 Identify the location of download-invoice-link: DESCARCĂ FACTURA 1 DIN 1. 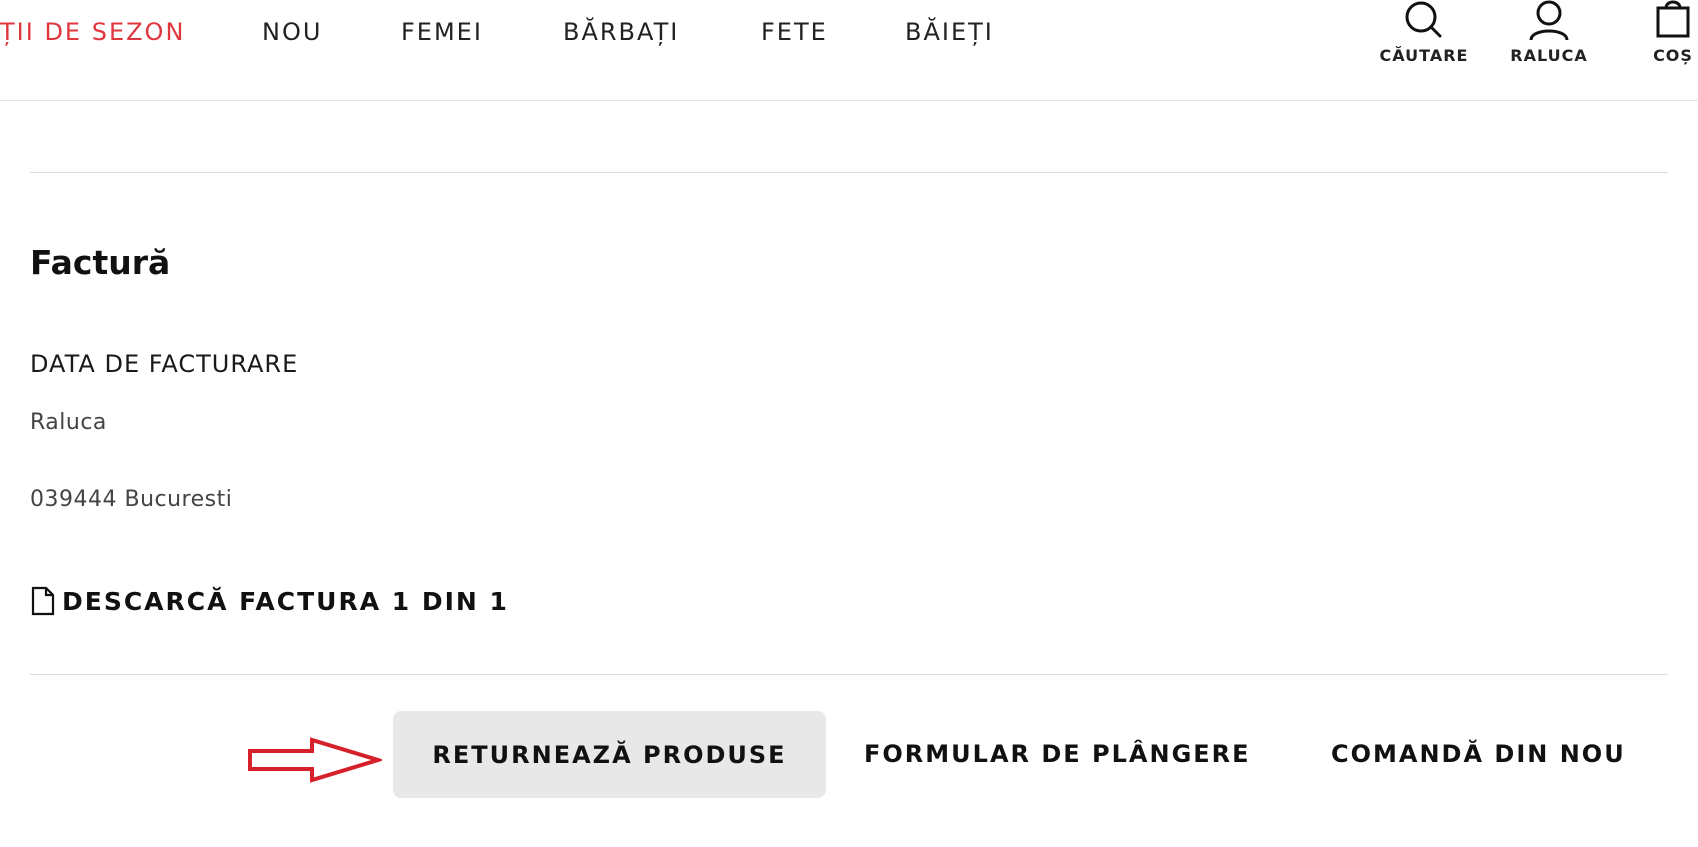
(269, 601).